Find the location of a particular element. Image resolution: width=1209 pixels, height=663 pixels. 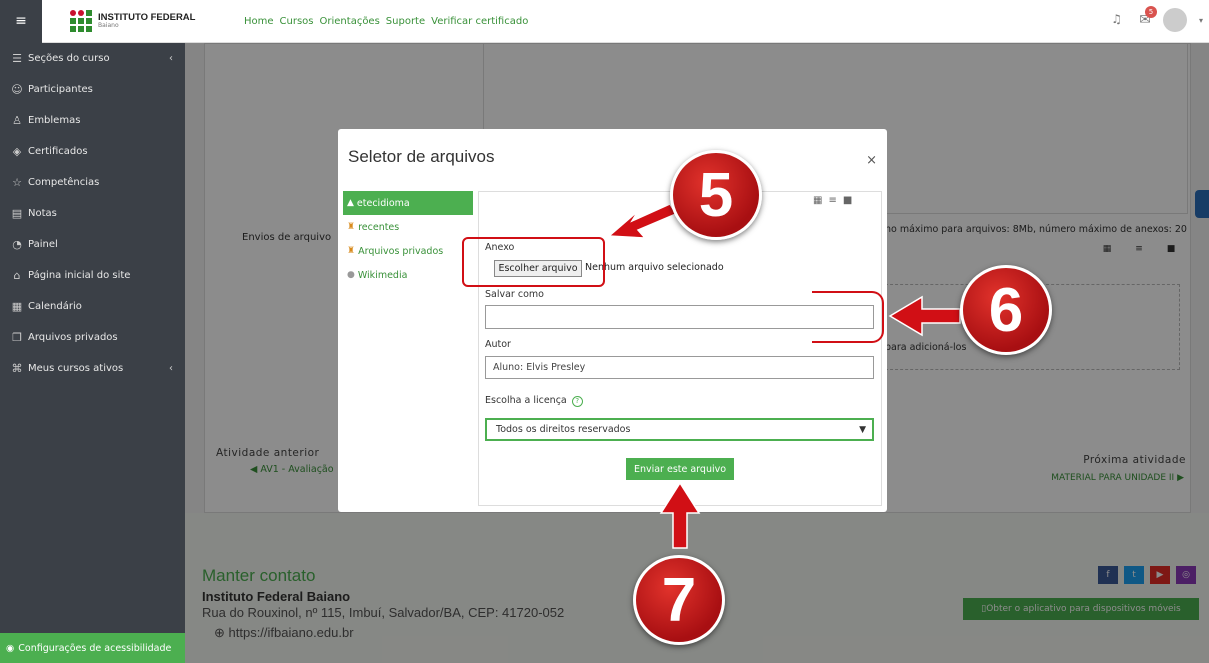

arrow-step6 is located at coordinates (924, 316).